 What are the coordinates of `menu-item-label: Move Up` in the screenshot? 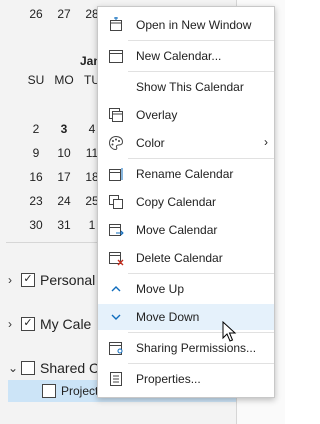 It's located at (160, 289).